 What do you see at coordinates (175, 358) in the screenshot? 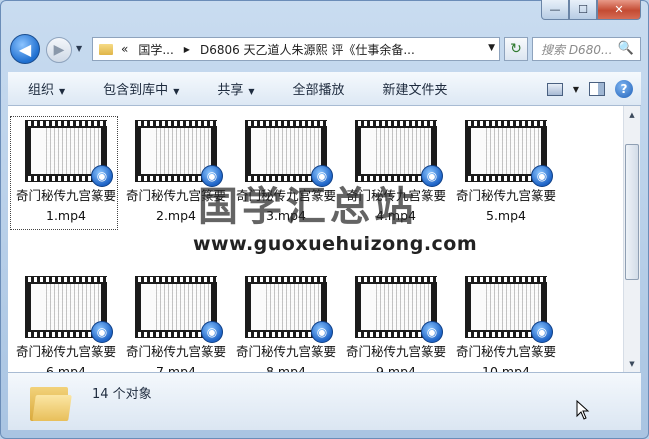
I see `file-name: 奇门秘传九宫篆要 7.mp4` at bounding box center [175, 358].